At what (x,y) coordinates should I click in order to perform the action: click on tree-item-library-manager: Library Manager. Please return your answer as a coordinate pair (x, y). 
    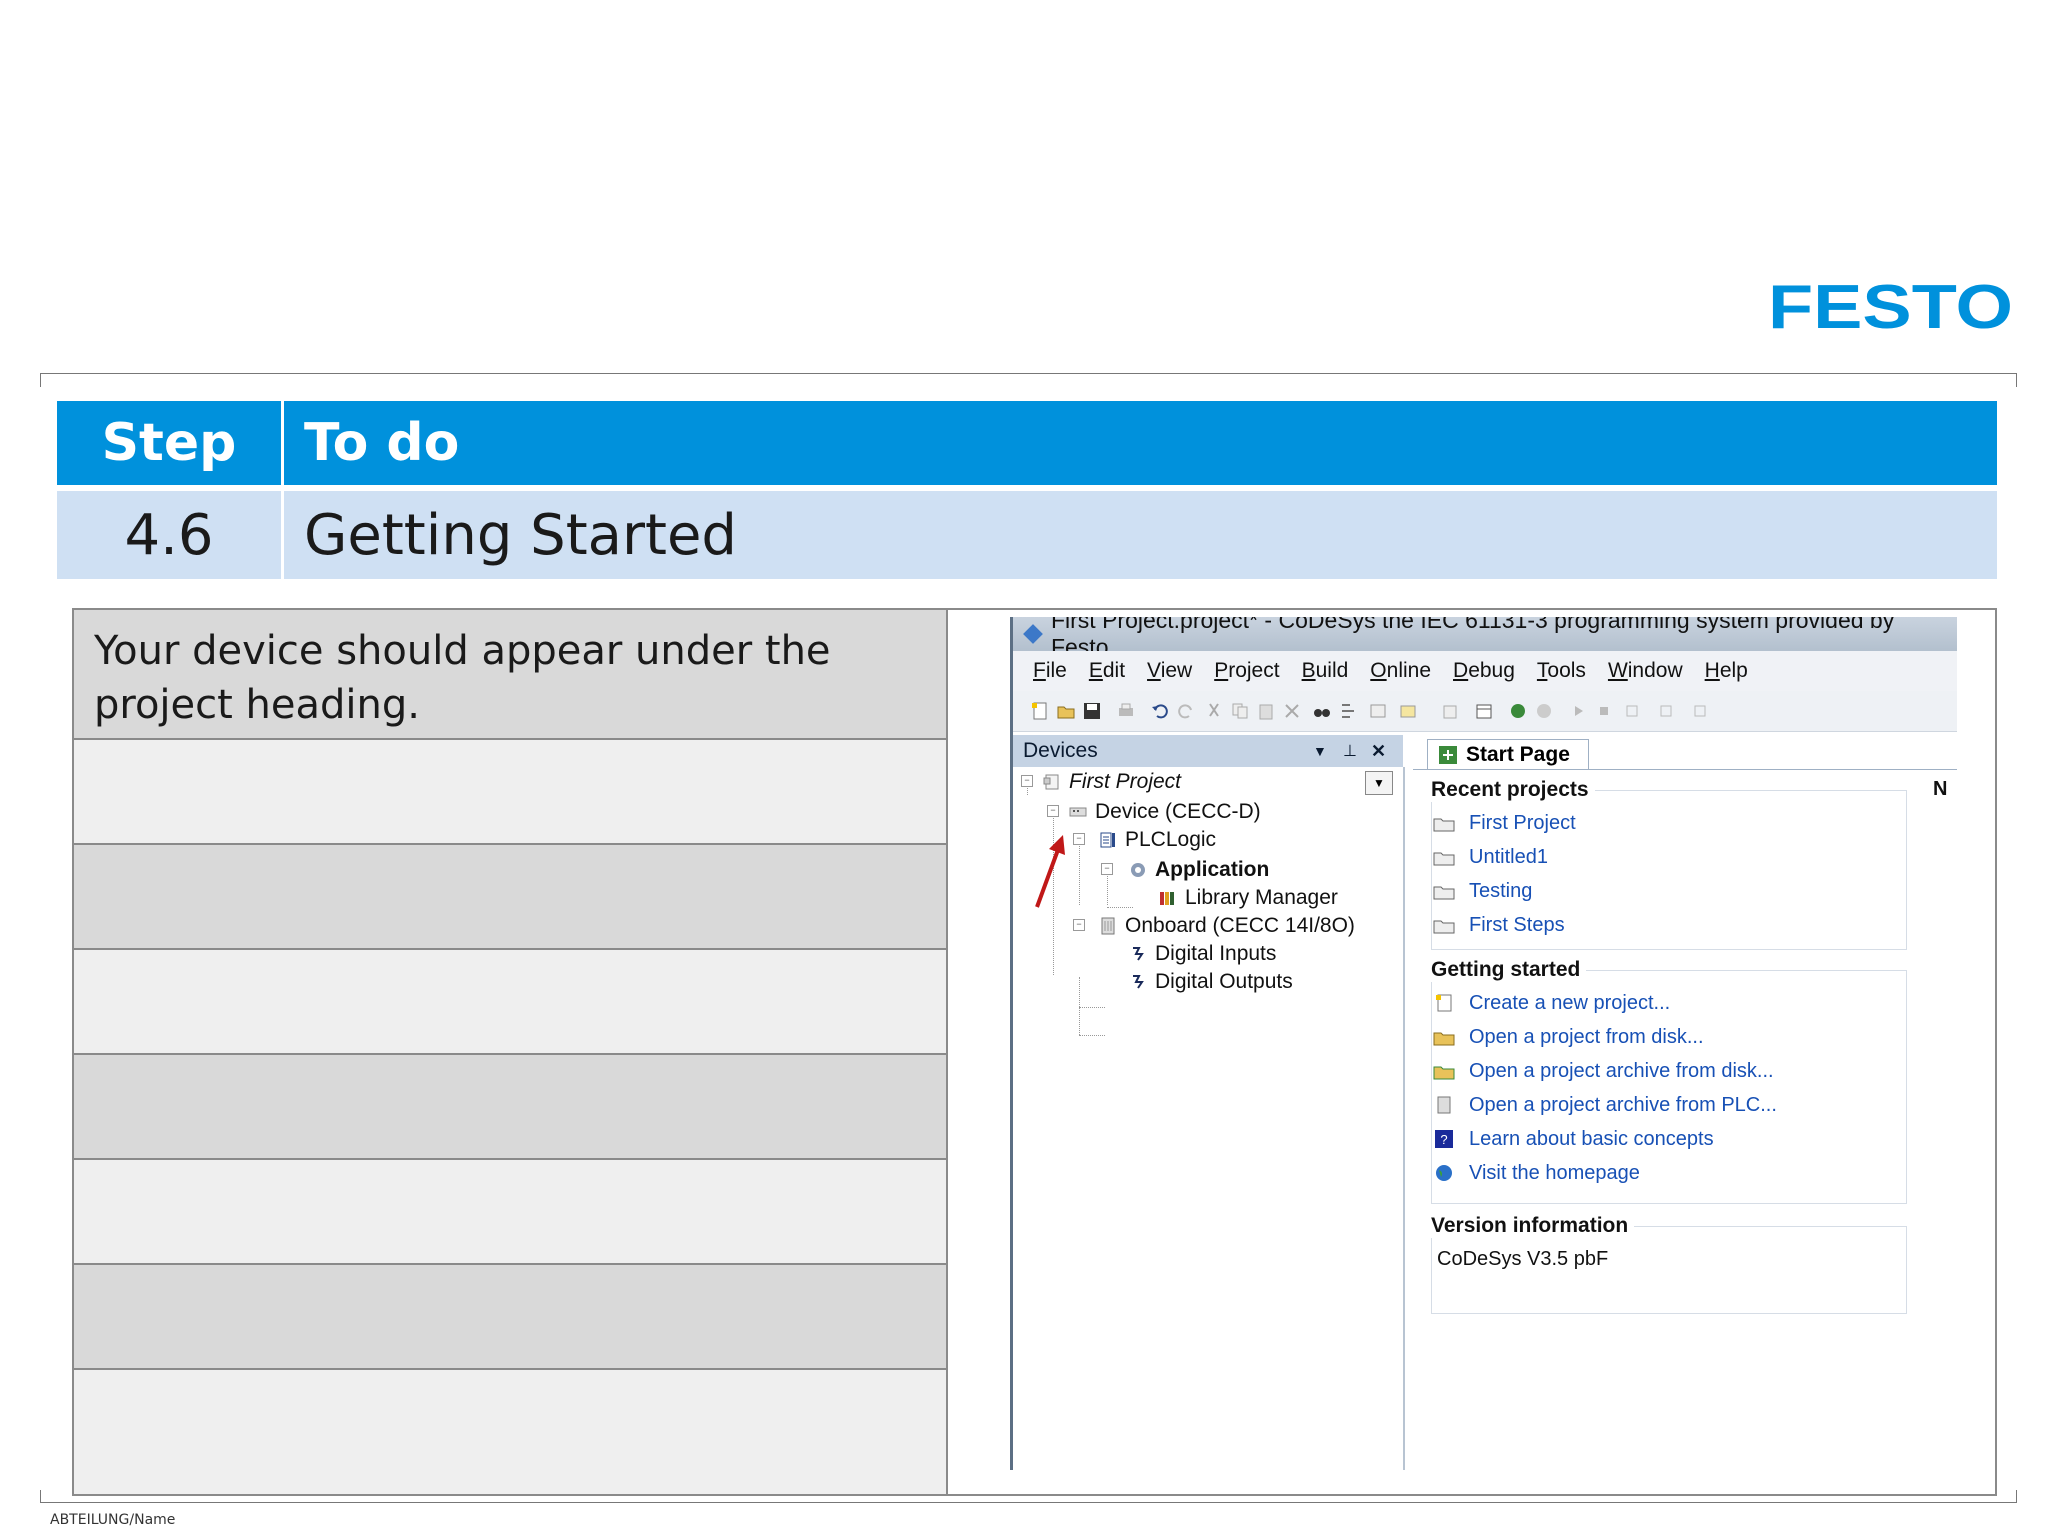
    Looking at the image, I should click on (1248, 898).